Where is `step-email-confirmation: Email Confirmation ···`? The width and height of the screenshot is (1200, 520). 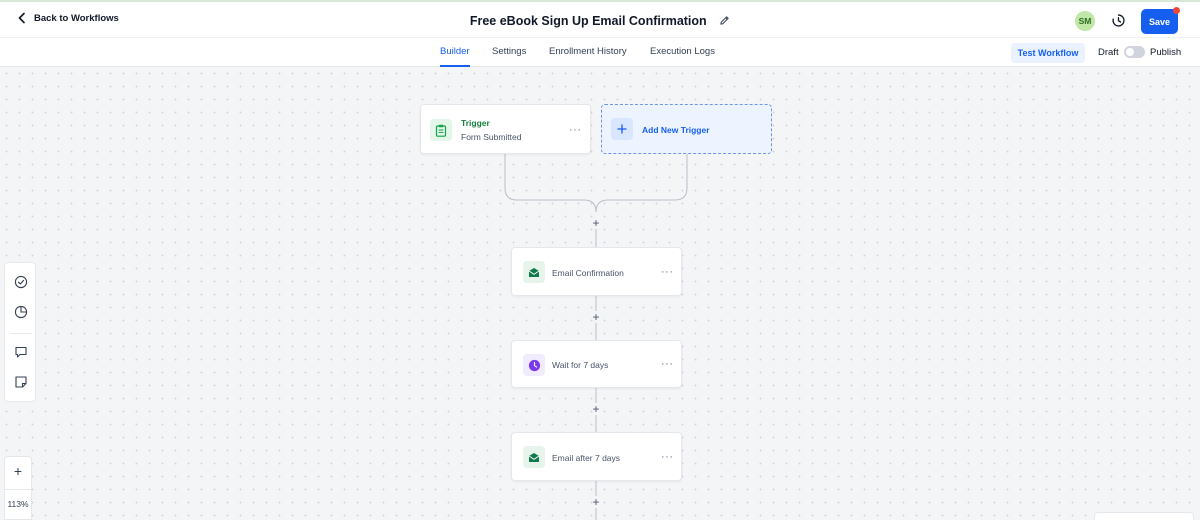 step-email-confirmation: Email Confirmation ··· is located at coordinates (596, 271).